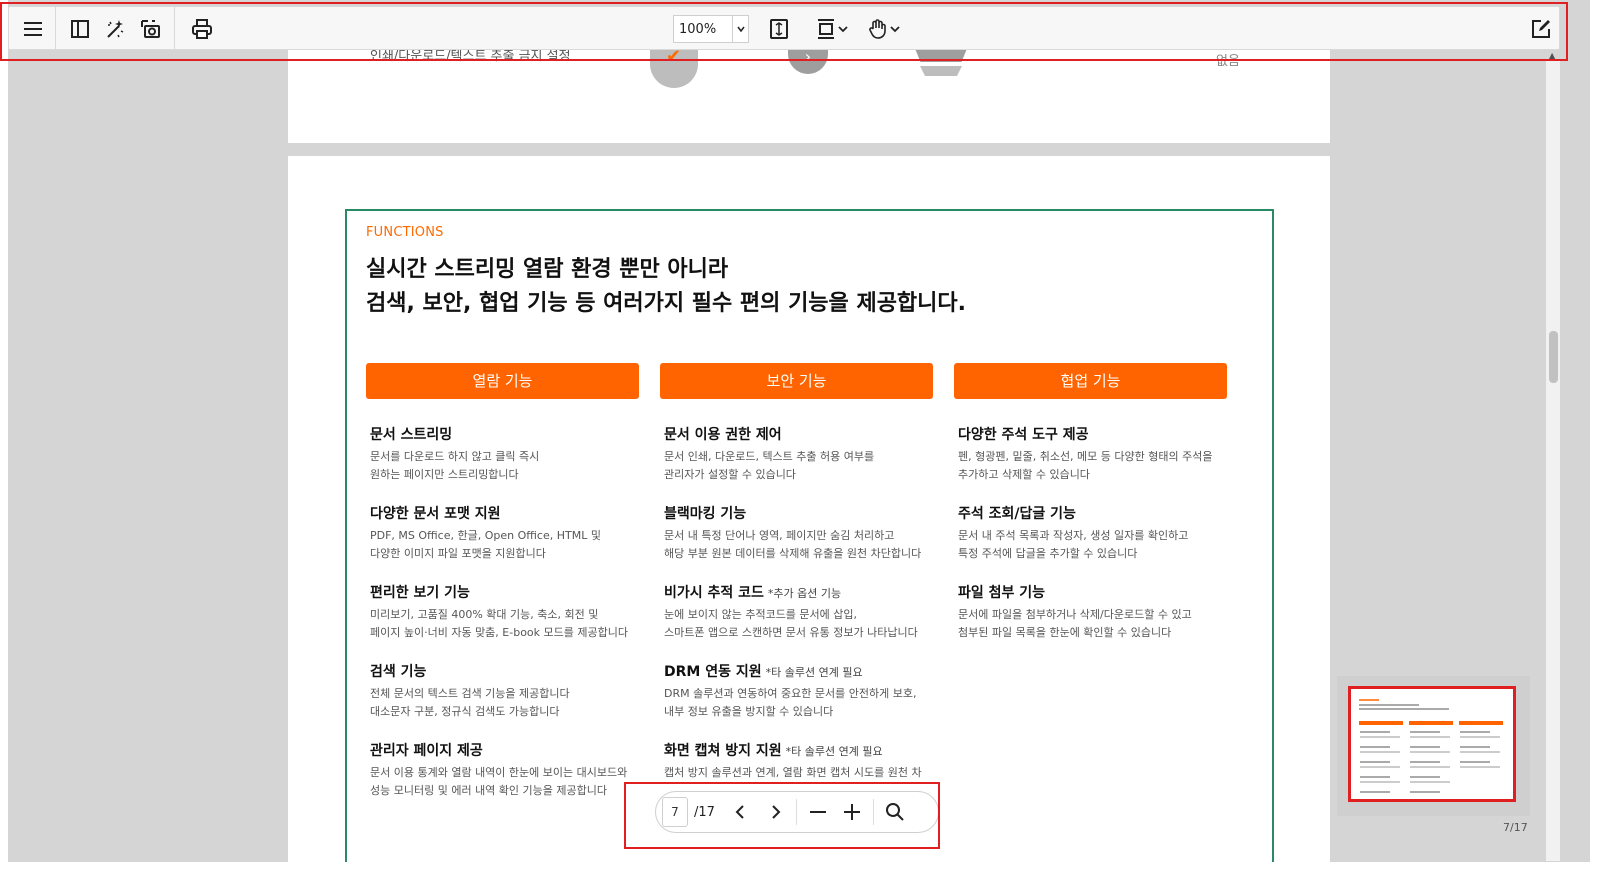 The height and width of the screenshot is (881, 1613). I want to click on feature-description-line: 문서 내 특정 단어나 영역, 페이지만 숨김 처리하고, so click(779, 535).